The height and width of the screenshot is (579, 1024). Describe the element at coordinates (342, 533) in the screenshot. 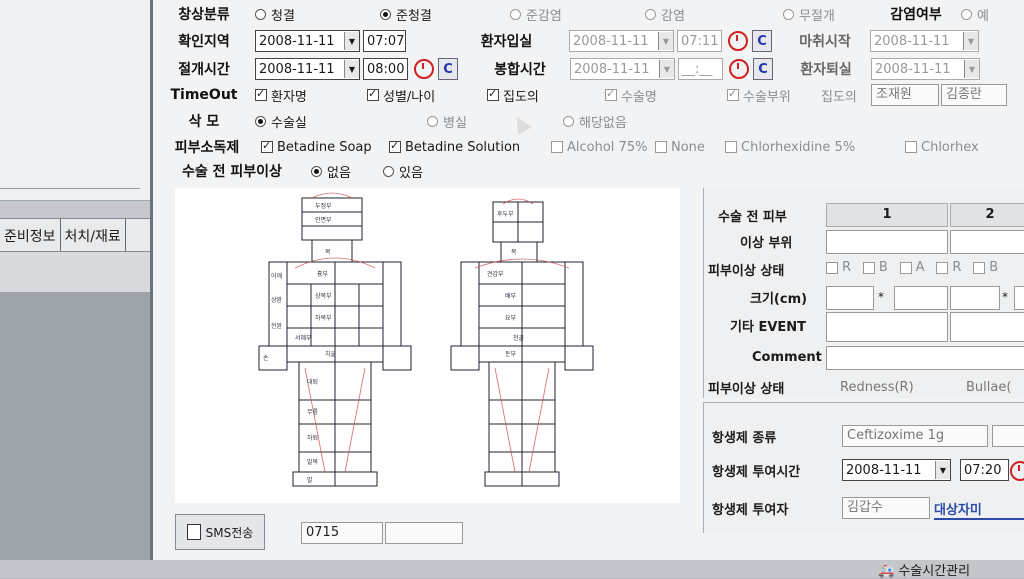

I see `code-field: 0715` at that location.